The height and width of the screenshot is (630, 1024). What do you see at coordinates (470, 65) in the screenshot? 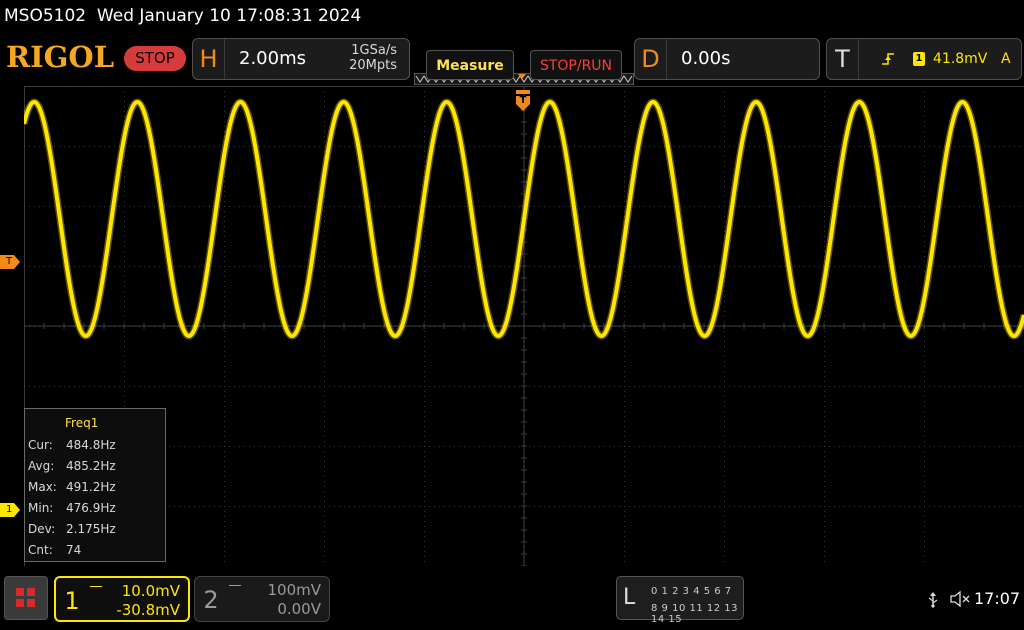
I see `measure-button: Measure` at bounding box center [470, 65].